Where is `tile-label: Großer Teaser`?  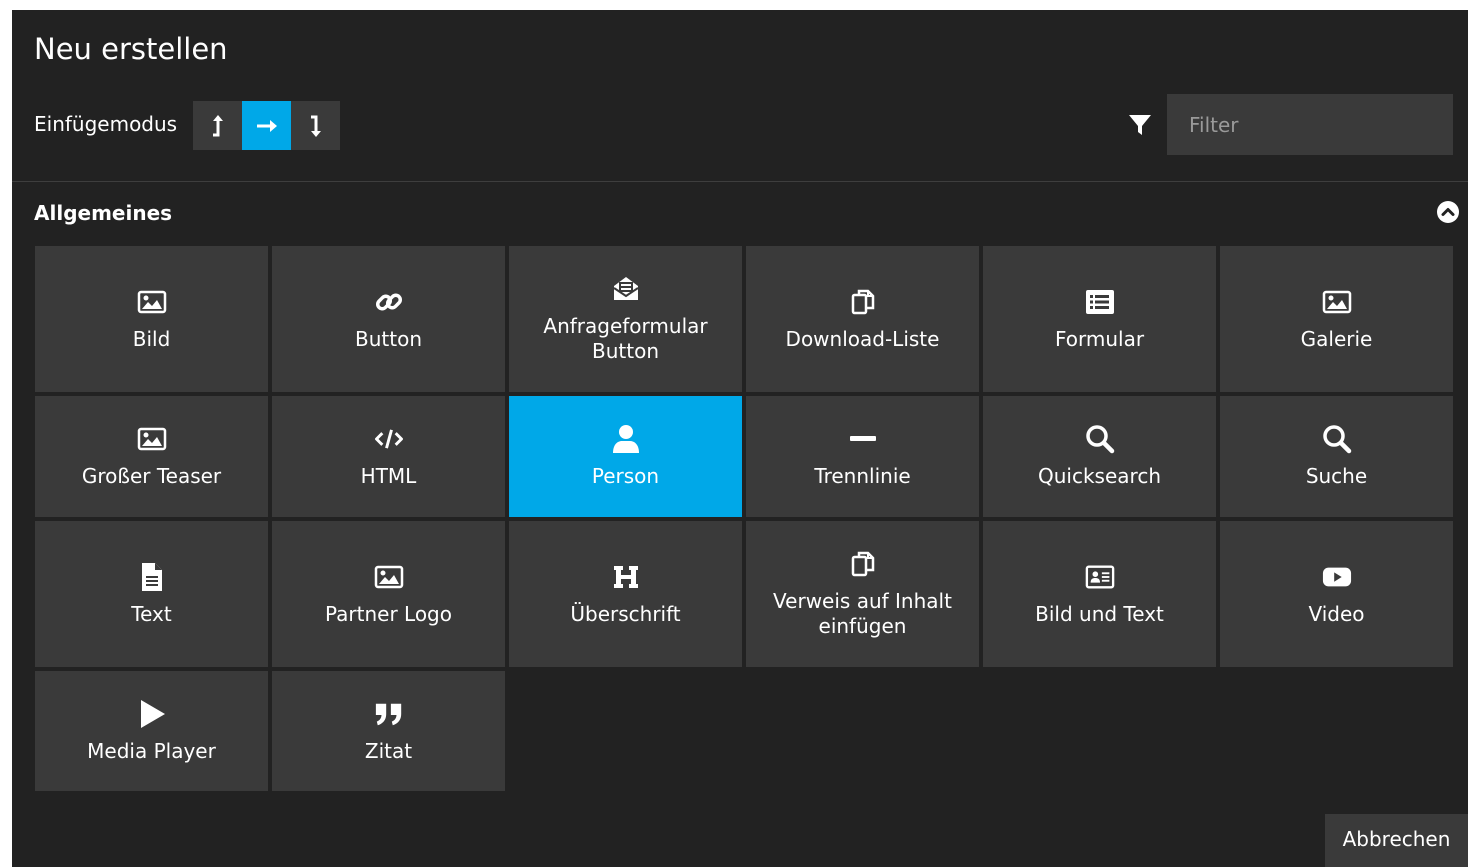 tile-label: Großer Teaser is located at coordinates (151, 476).